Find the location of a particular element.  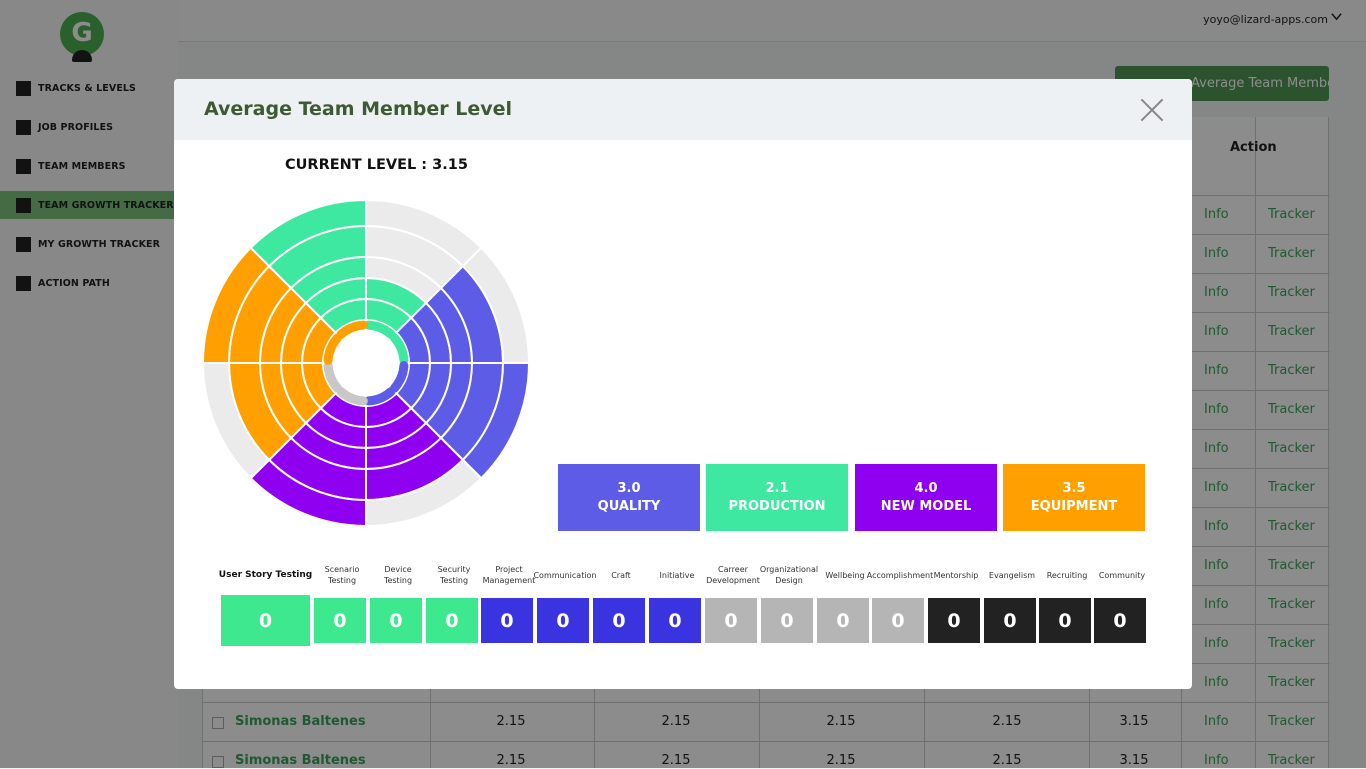

category-card-equipment: 3.5 EQUIPMENT is located at coordinates (1074, 497).